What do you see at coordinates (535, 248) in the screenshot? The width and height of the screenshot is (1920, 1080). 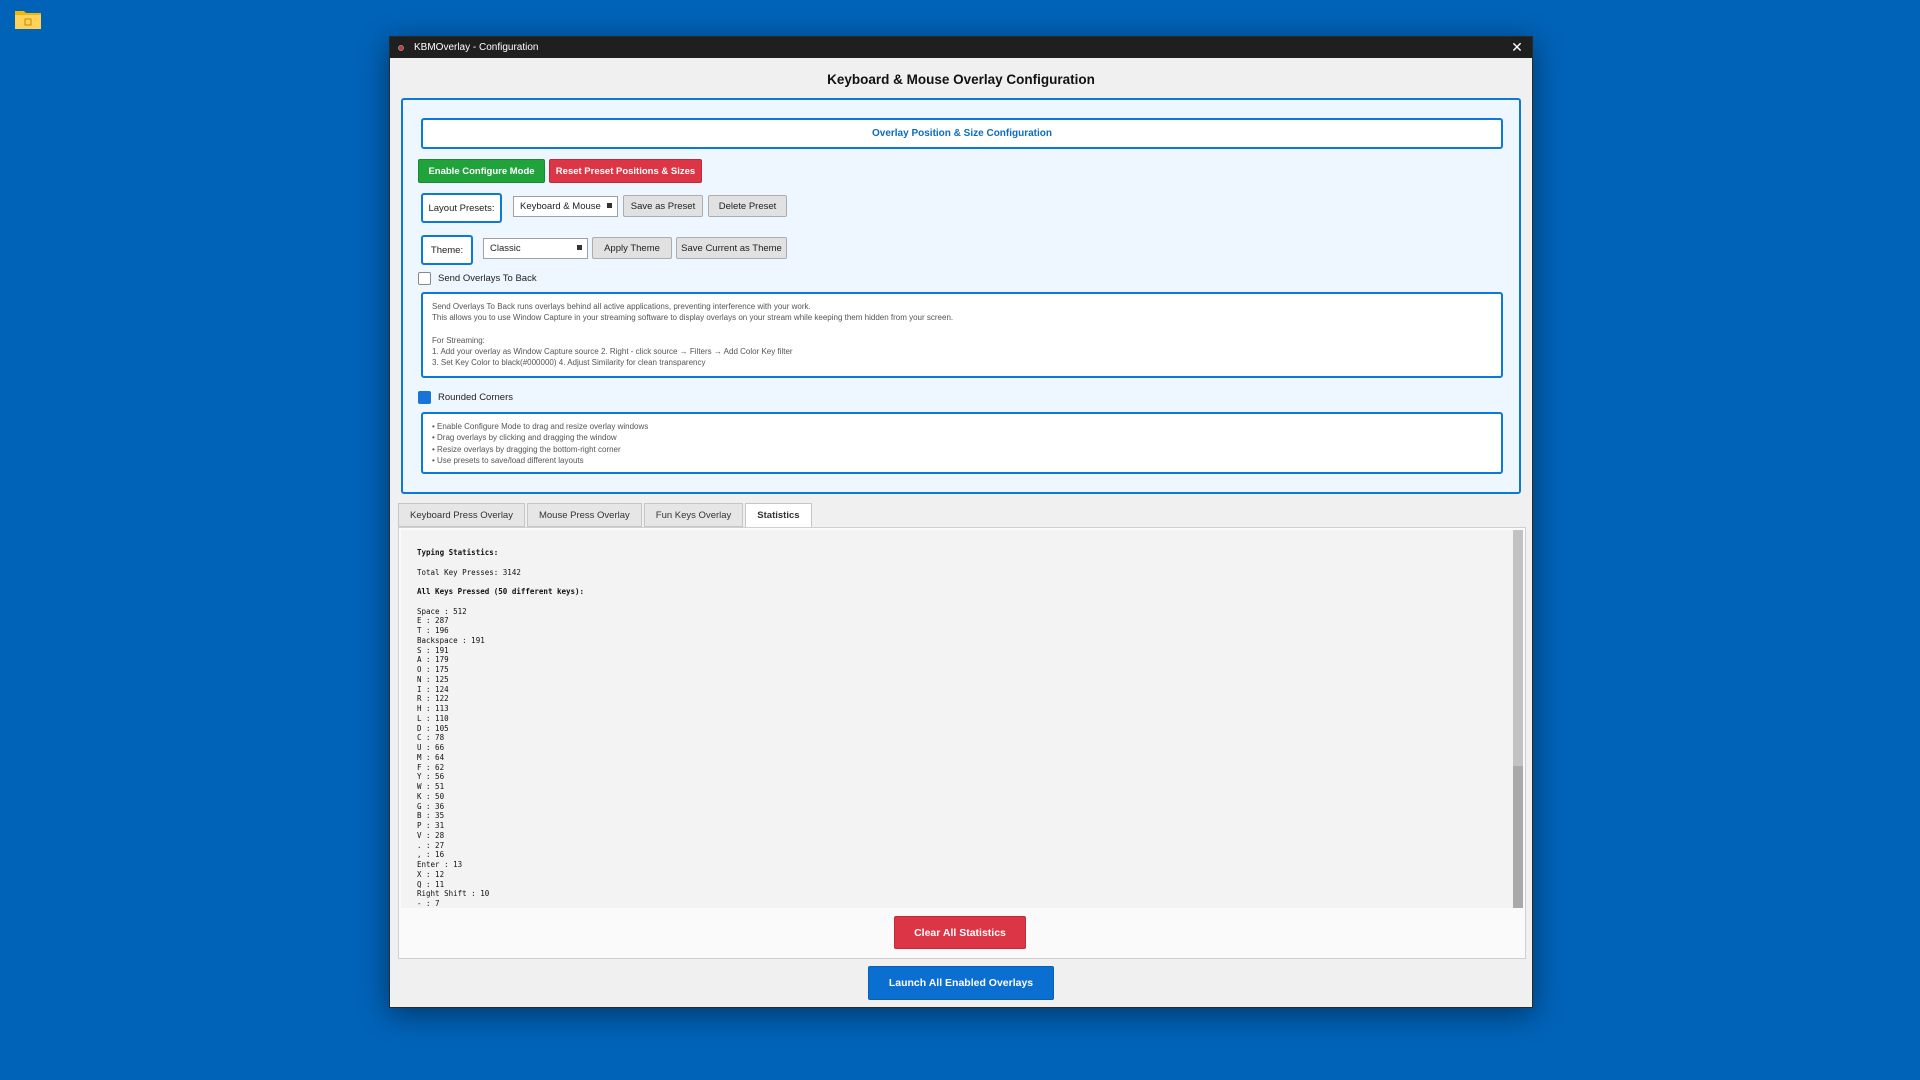 I see `theme-select: Classic` at bounding box center [535, 248].